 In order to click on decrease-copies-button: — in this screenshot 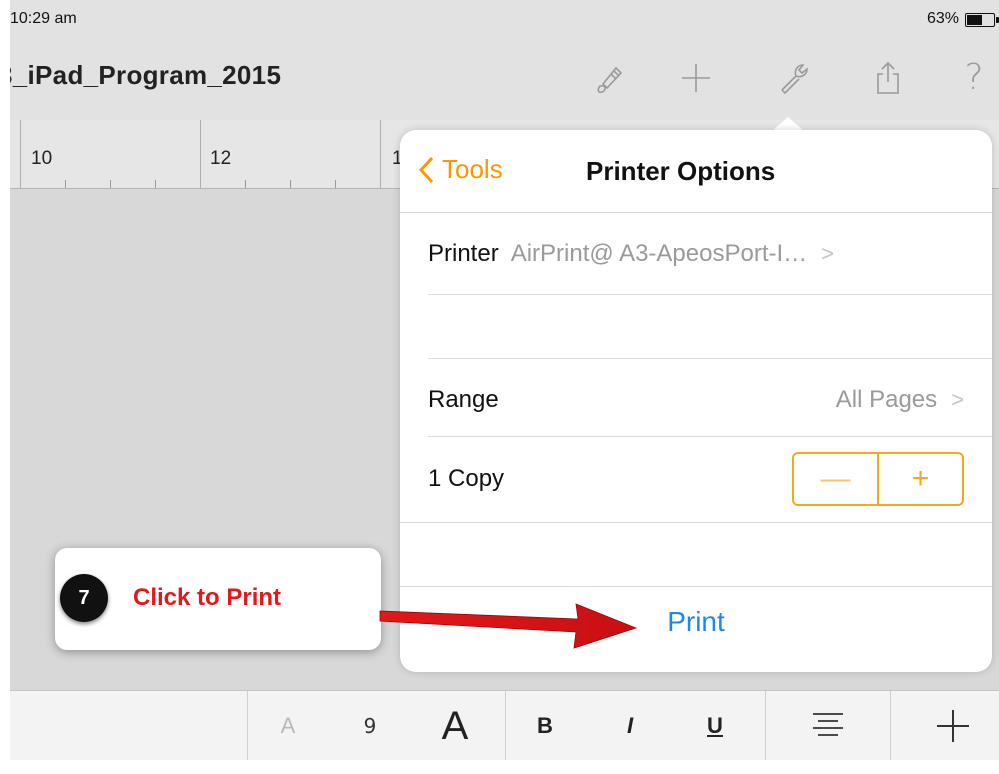, I will do `click(836, 479)`.